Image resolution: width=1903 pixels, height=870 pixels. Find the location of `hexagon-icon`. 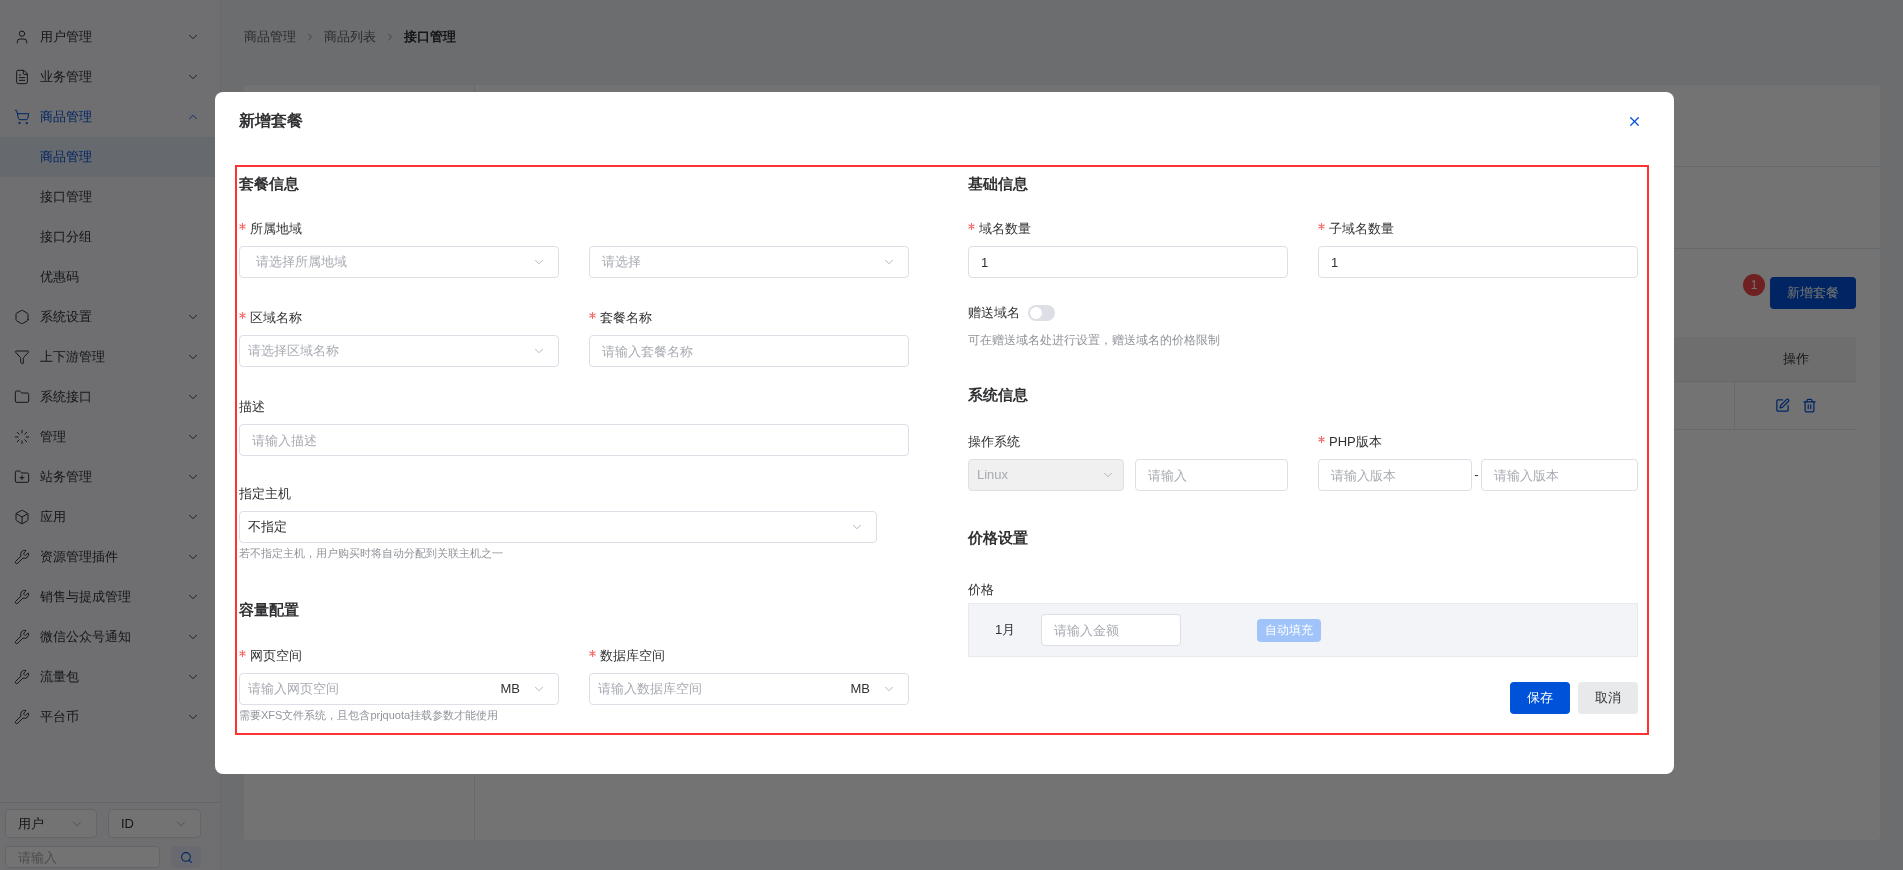

hexagon-icon is located at coordinates (22, 317).